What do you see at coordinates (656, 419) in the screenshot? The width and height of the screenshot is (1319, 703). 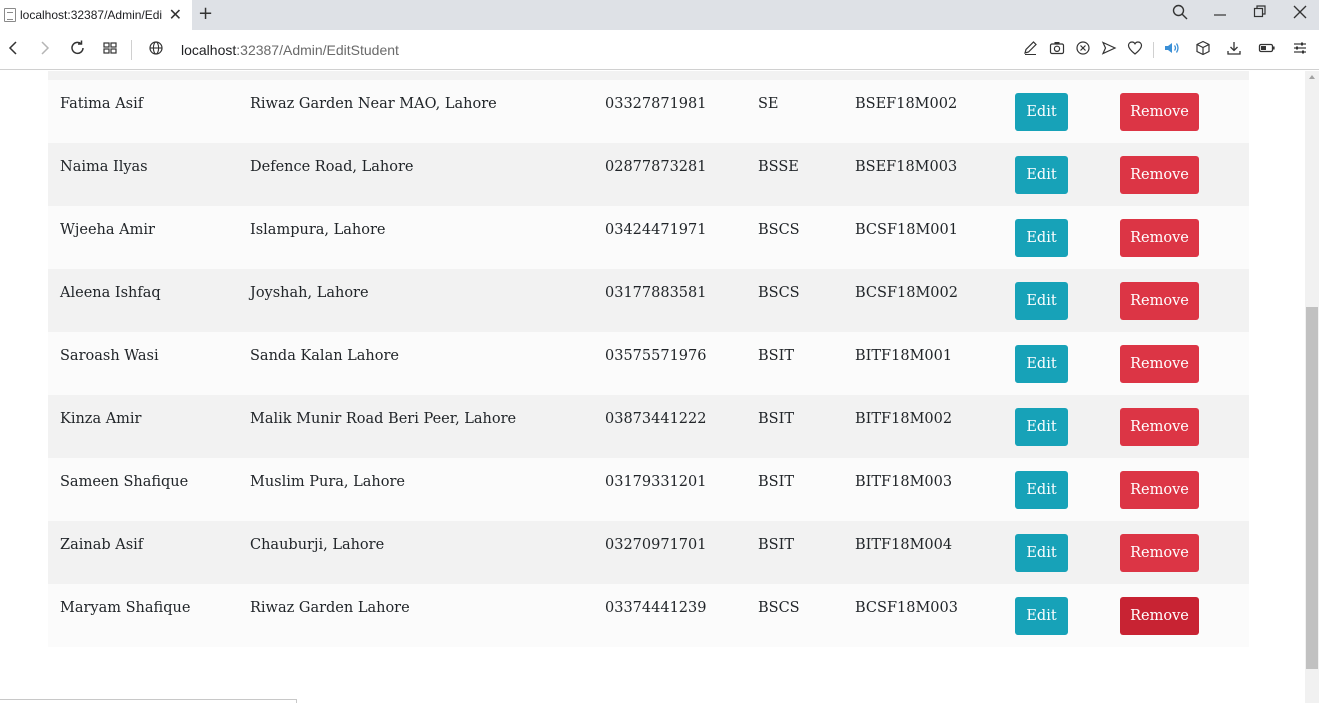 I see `student-phone: 03873441222` at bounding box center [656, 419].